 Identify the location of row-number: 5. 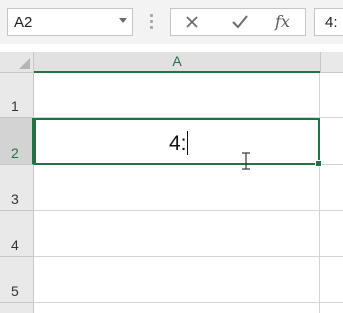
(15, 291).